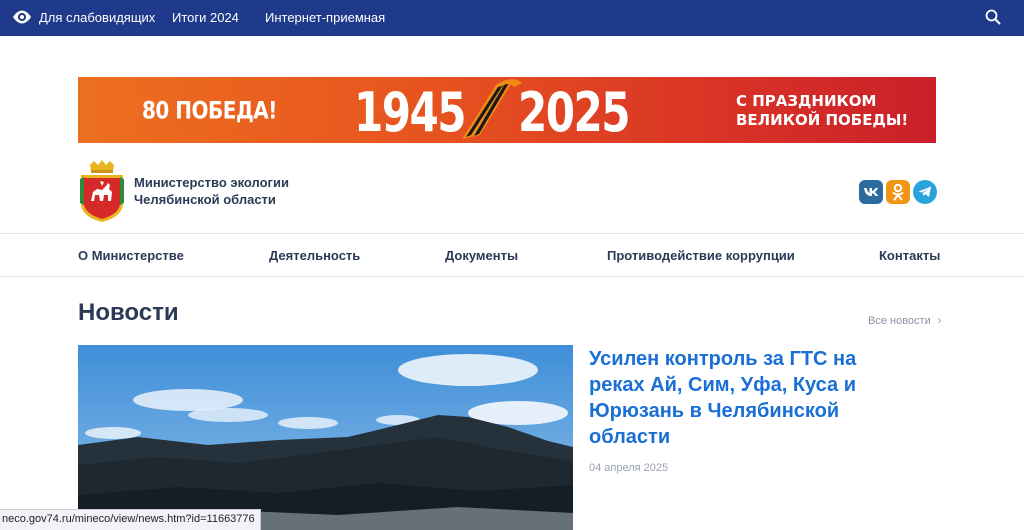  Describe the element at coordinates (131, 255) in the screenshot. I see `nav-item-about: О Министерстве` at that location.